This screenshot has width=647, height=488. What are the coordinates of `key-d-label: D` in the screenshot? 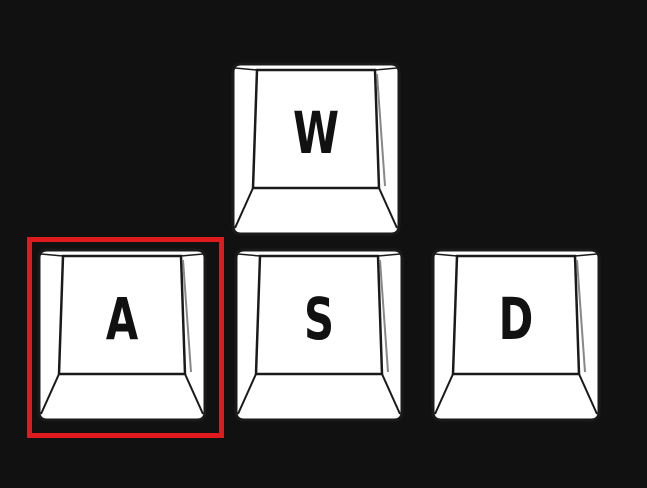 It's located at (516, 319).